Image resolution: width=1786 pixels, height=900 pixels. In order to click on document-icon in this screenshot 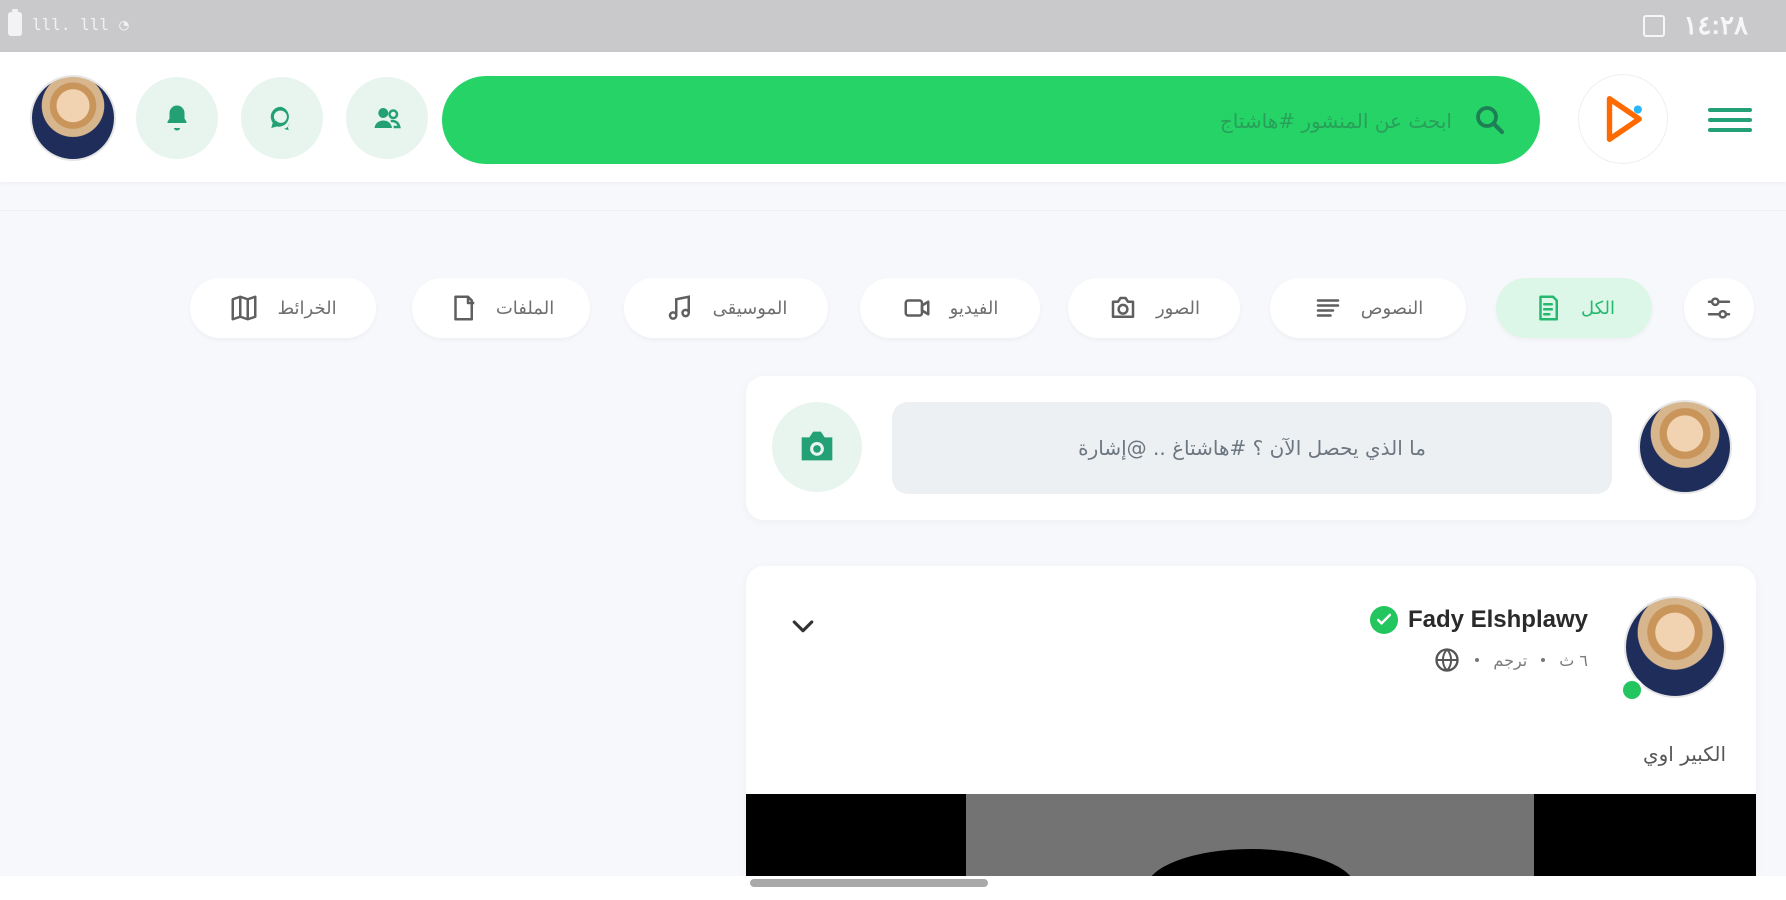, I will do `click(1548, 308)`.